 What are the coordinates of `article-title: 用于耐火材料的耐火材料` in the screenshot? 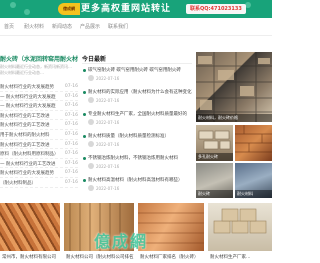 It's located at (28, 135).